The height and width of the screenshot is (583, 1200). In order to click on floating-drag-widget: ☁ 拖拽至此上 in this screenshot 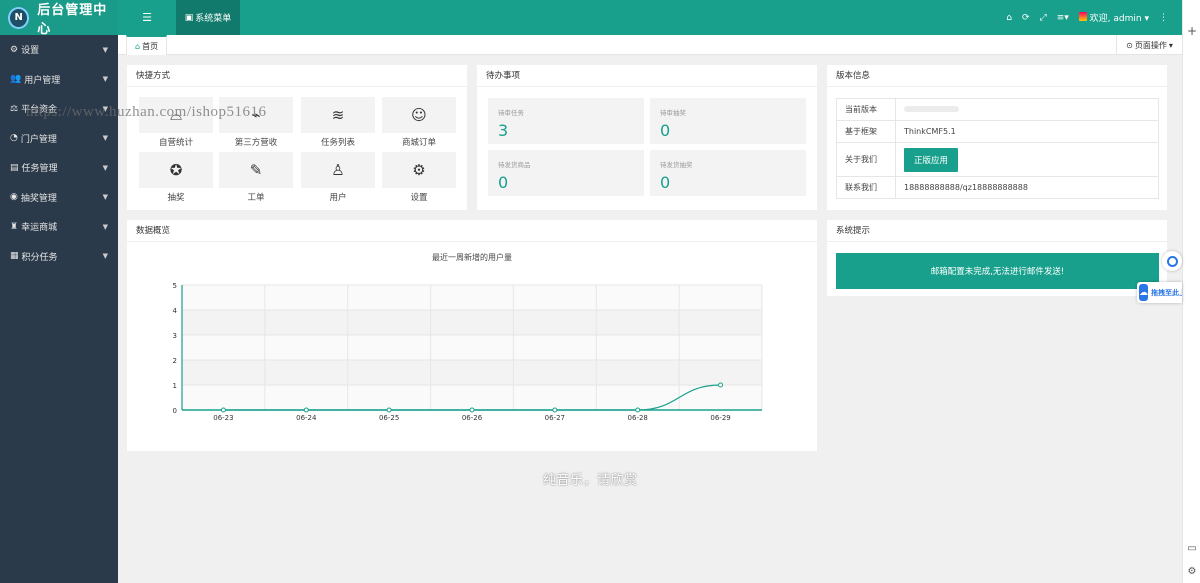, I will do `click(1159, 292)`.